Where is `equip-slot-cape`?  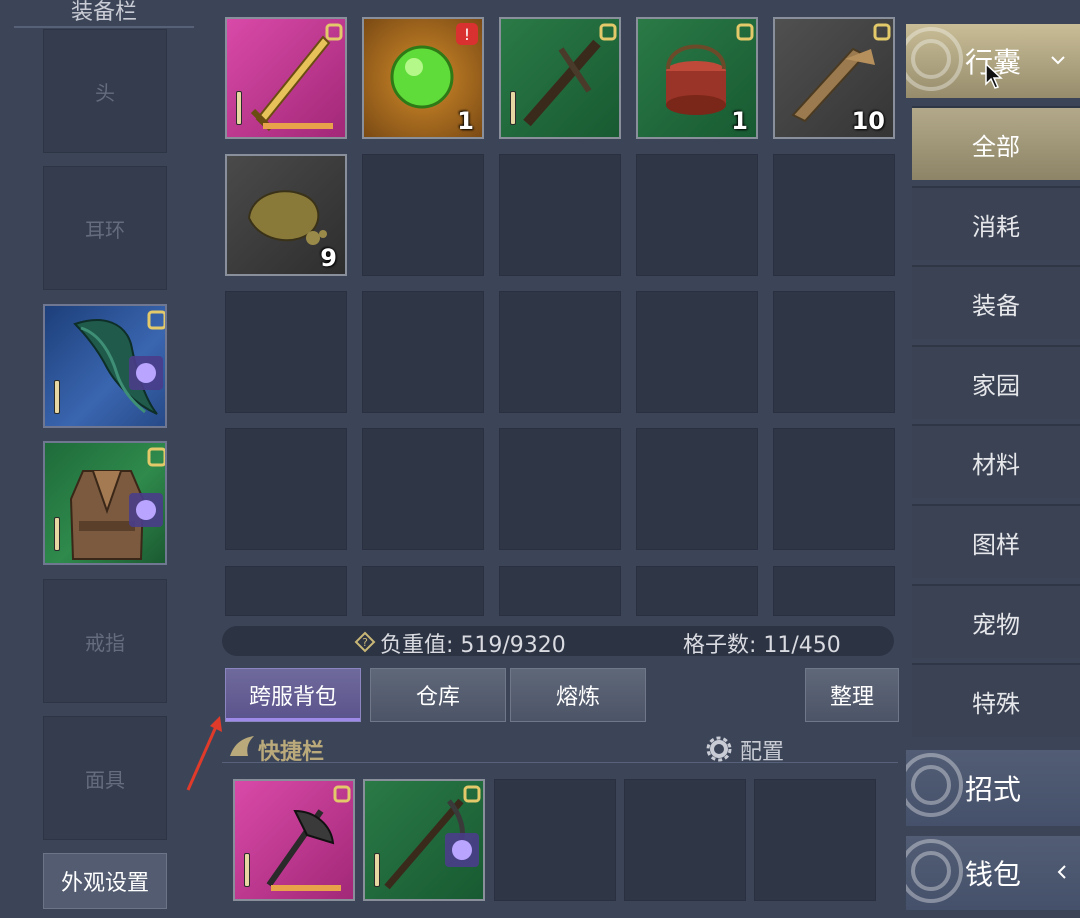 equip-slot-cape is located at coordinates (105, 366).